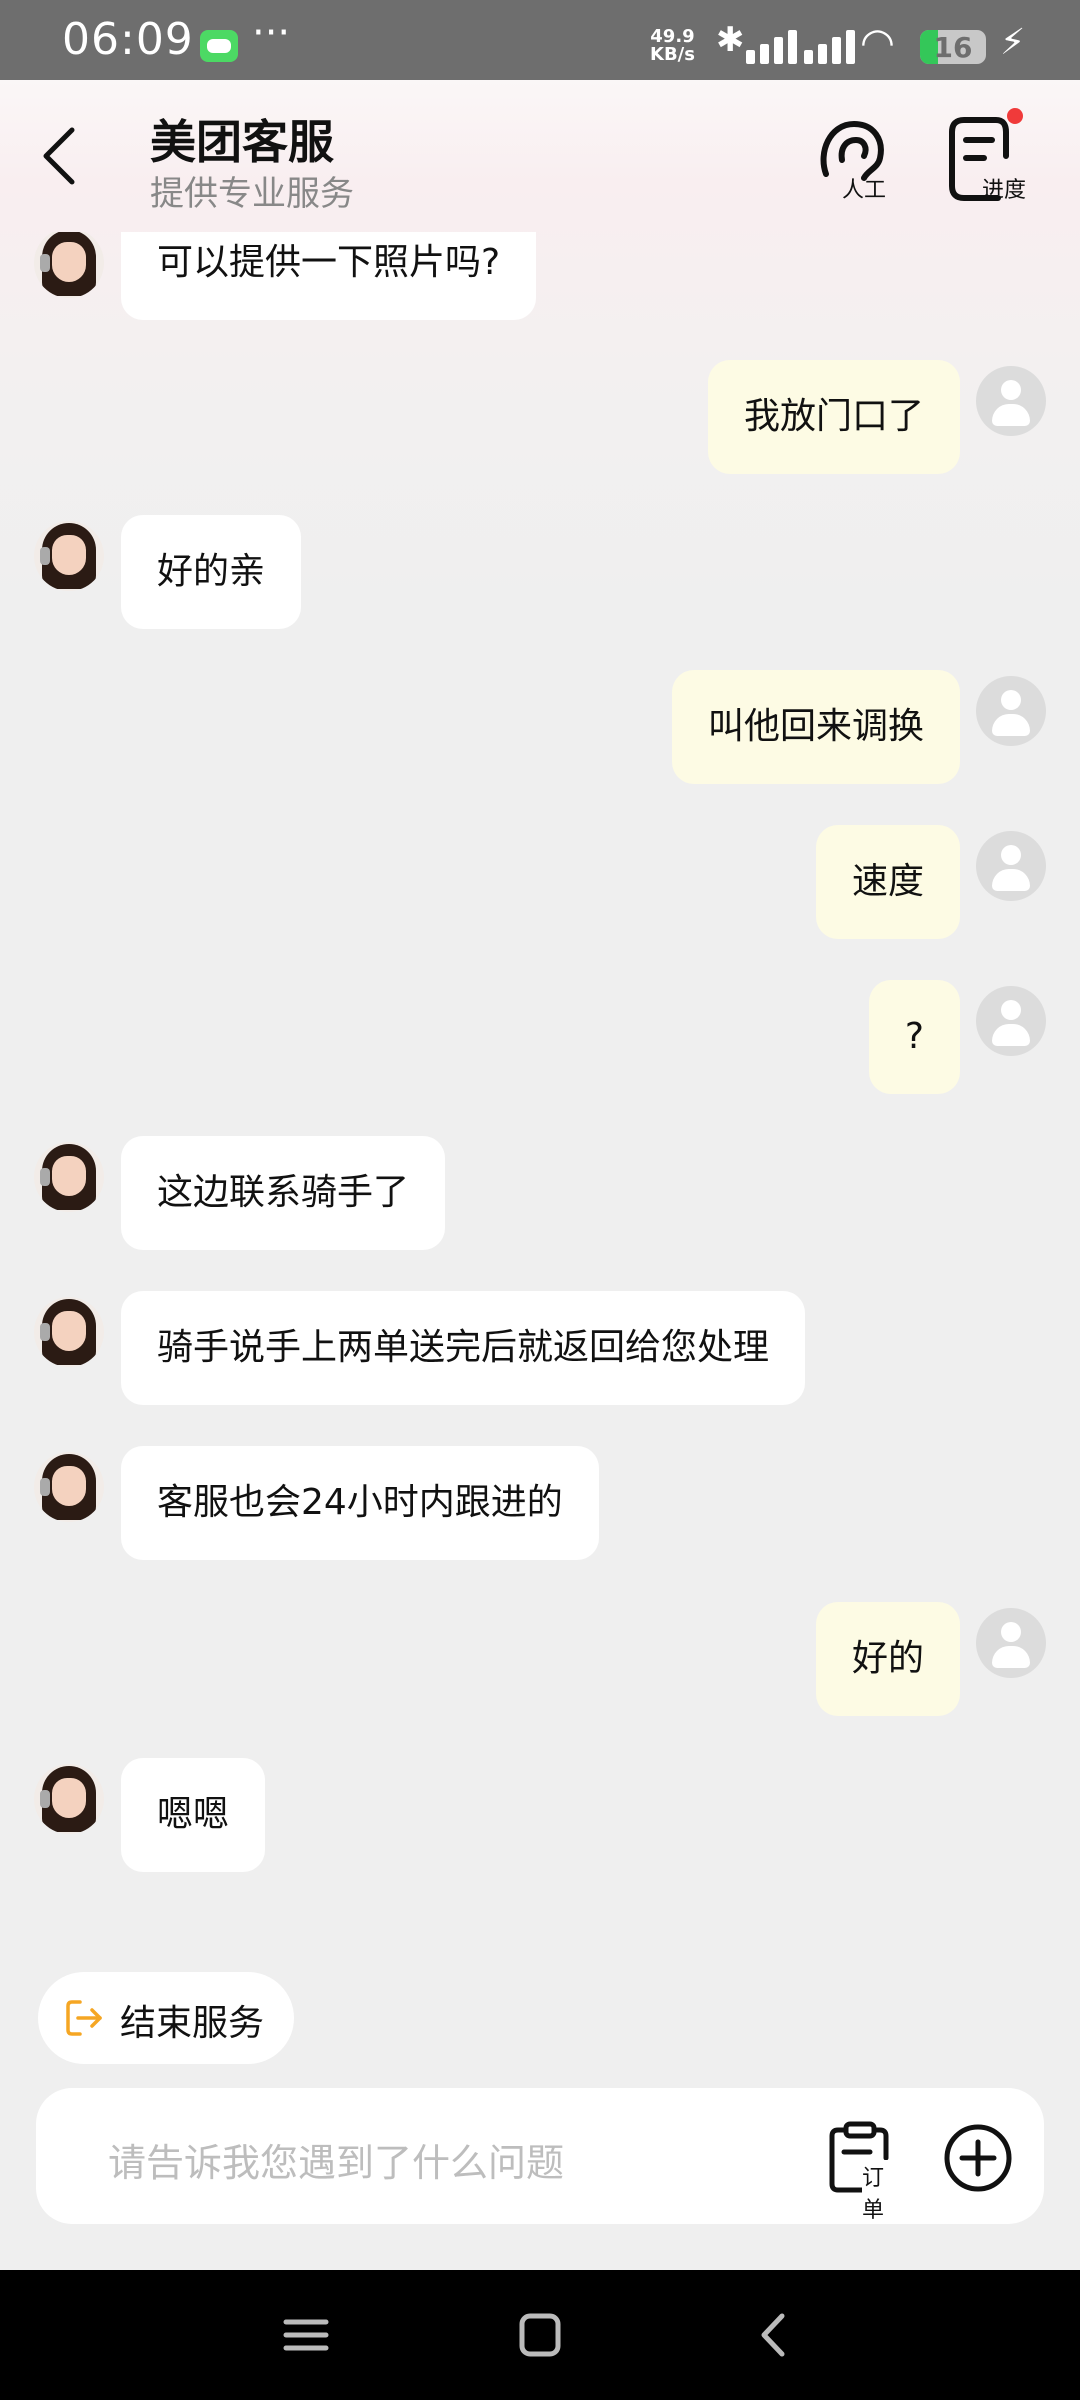 Image resolution: width=1080 pixels, height=2400 pixels. What do you see at coordinates (877, 43) in the screenshot?
I see `wifi-icon: ◠` at bounding box center [877, 43].